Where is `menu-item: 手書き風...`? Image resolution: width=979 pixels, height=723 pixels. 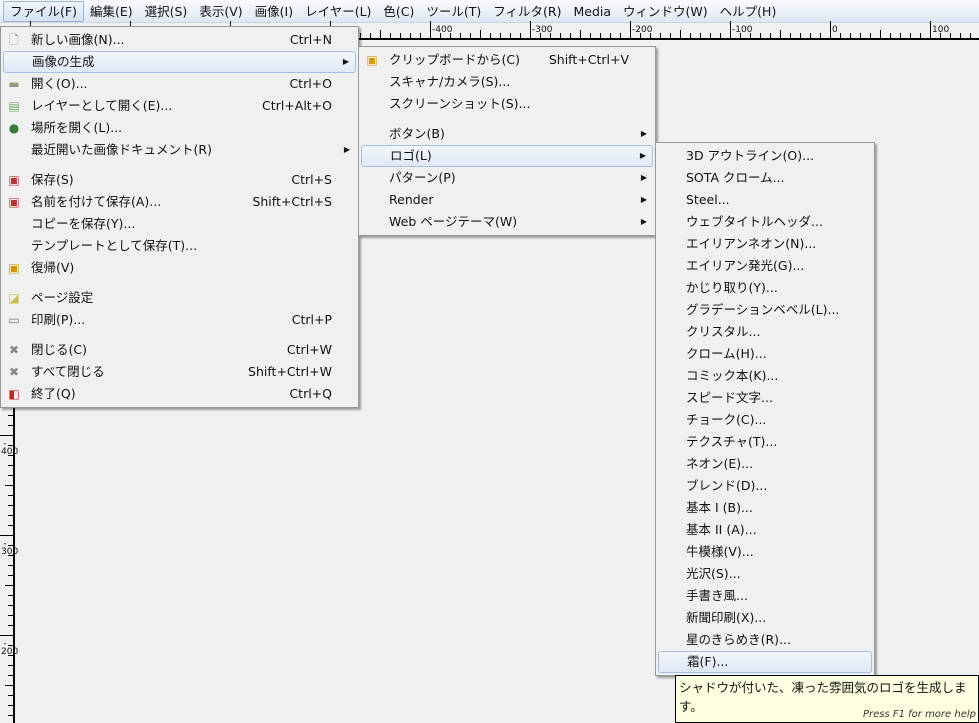 menu-item: 手書き風... is located at coordinates (765, 596).